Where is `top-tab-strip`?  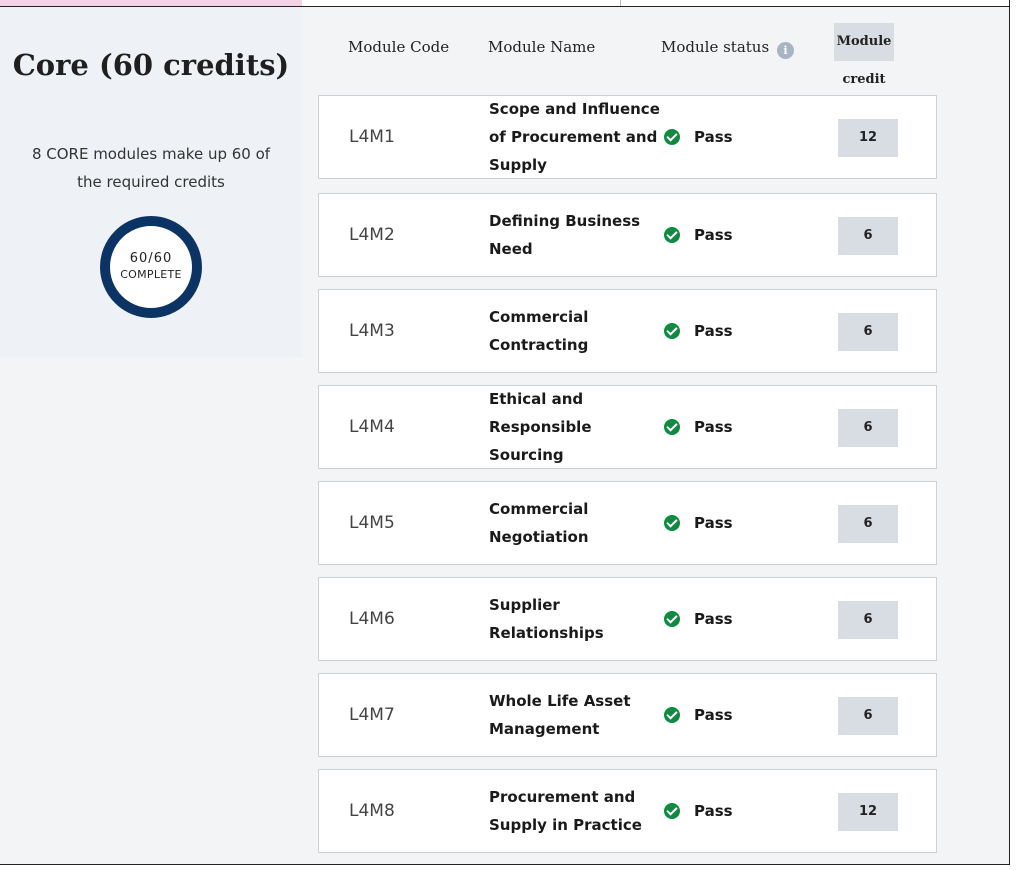 top-tab-strip is located at coordinates (504, 3).